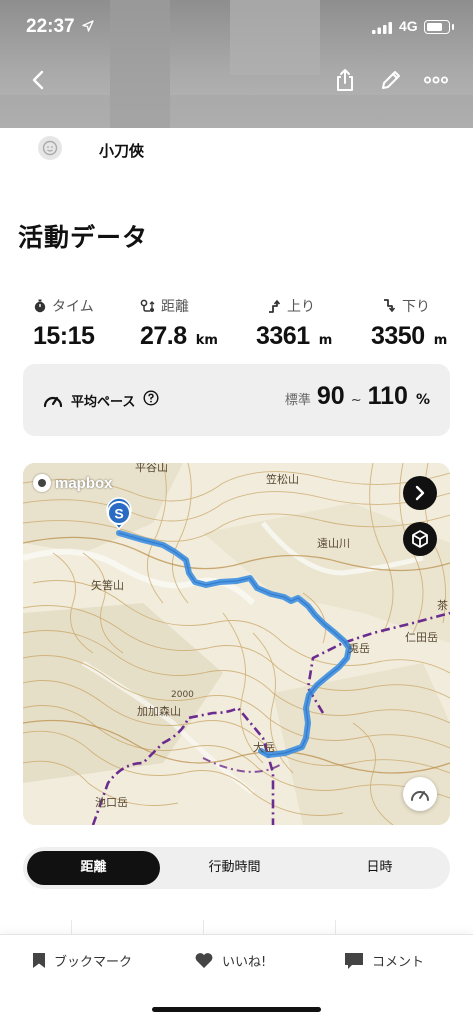 Image resolution: width=473 pixels, height=1025 pixels. What do you see at coordinates (88, 26) in the screenshot?
I see `location-arrow-icon` at bounding box center [88, 26].